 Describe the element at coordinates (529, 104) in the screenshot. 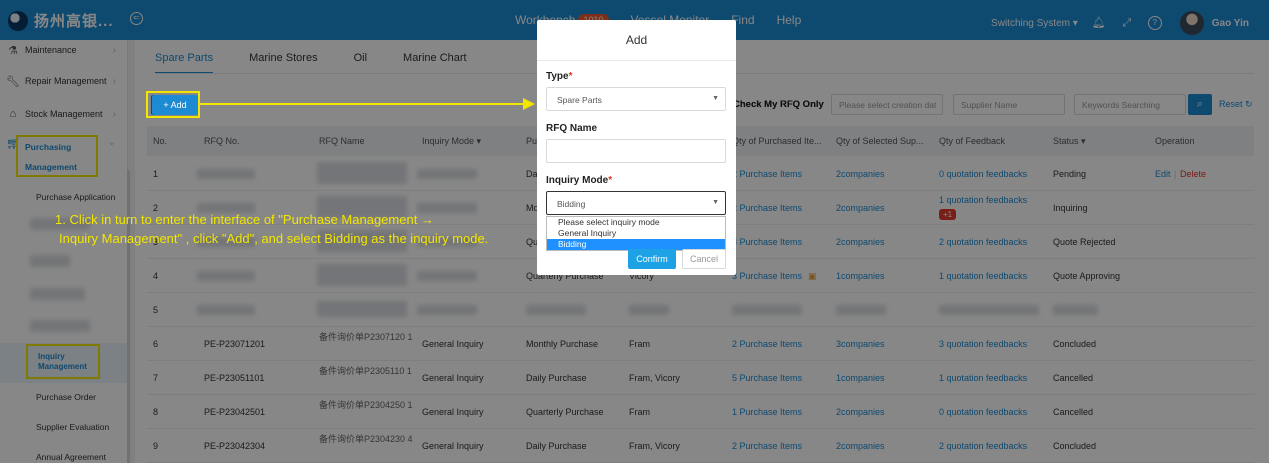

I see `arrow-right-icon` at that location.